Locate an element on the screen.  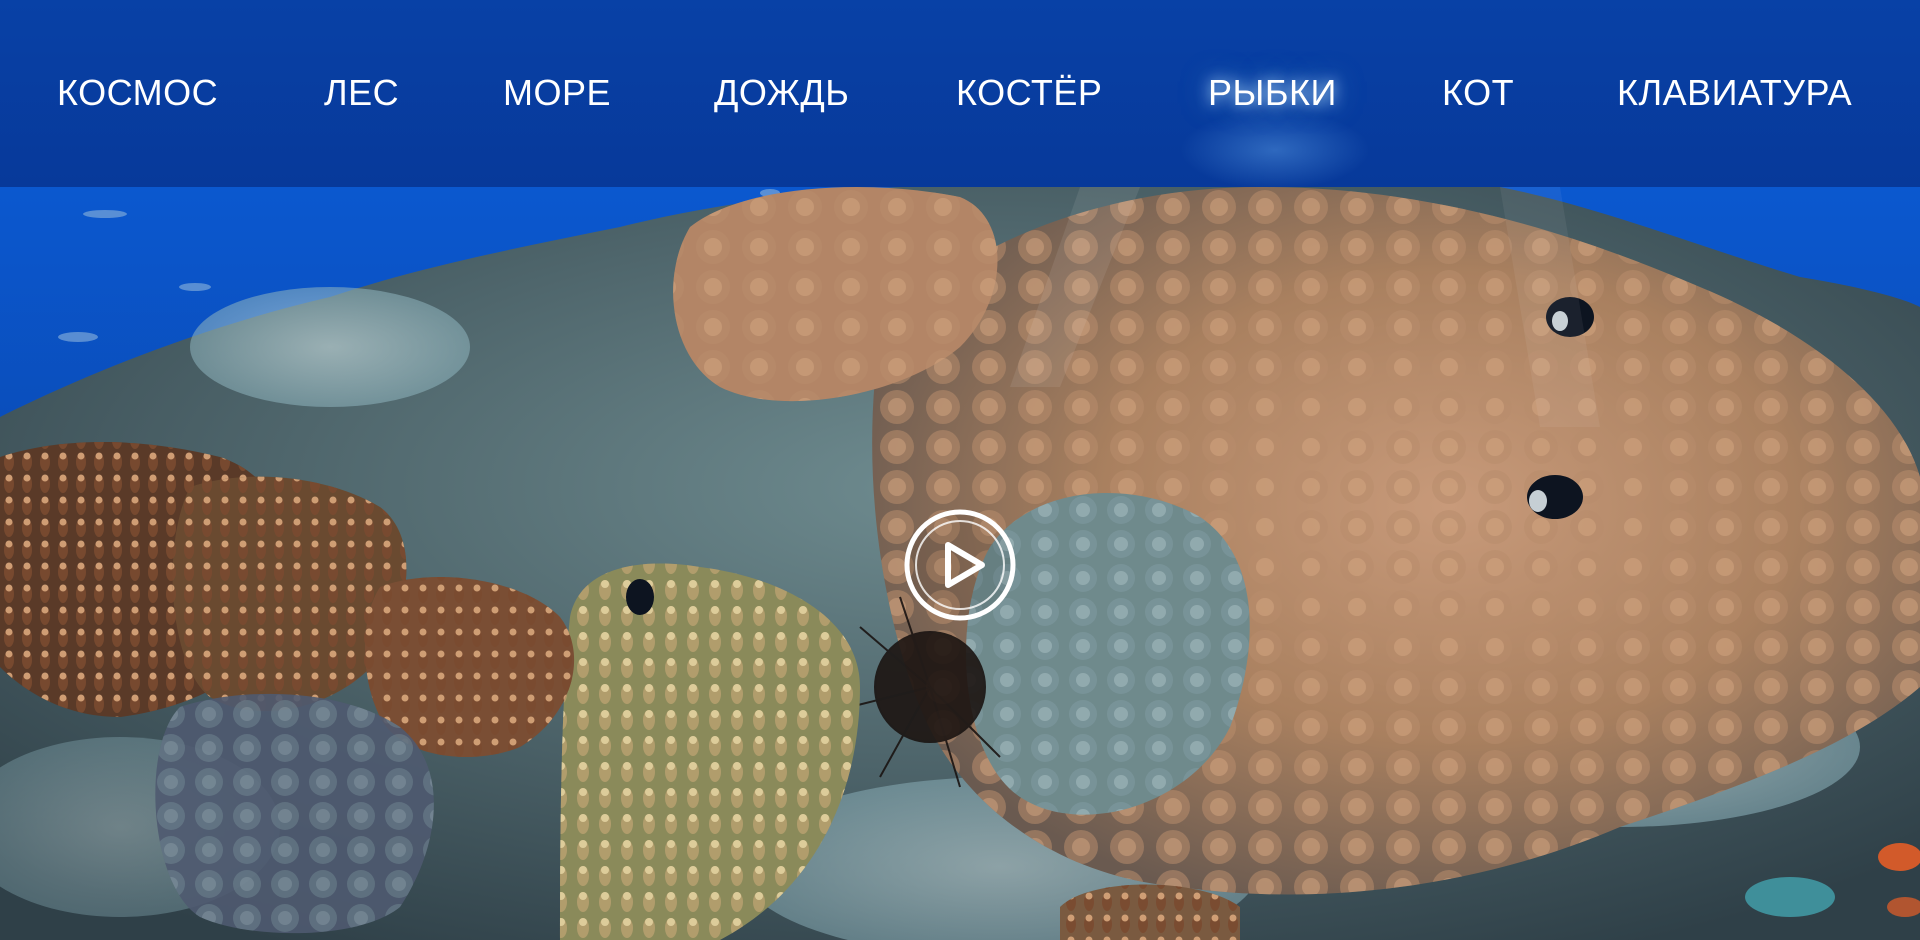
nav-item-les: ЛЕС is located at coordinates (361, 93).